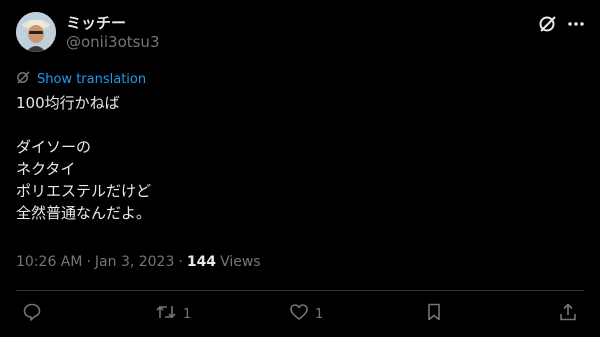 The height and width of the screenshot is (337, 600). I want to click on show-translation-link: Show translation, so click(81, 79).